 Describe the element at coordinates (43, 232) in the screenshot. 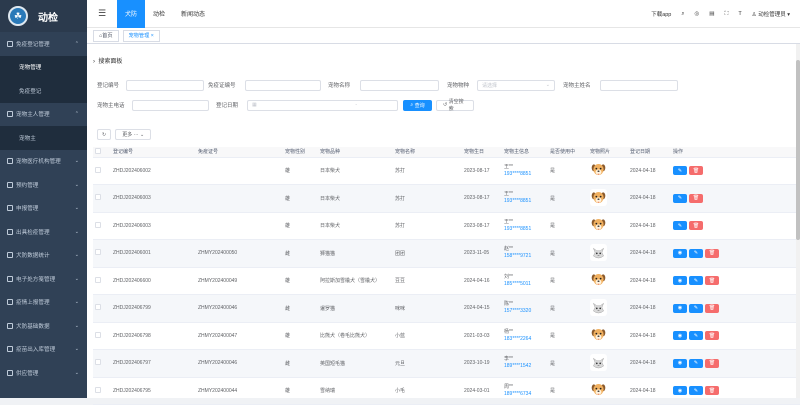

I see `sidebar-item-8: 出具检疫管理 ⌄` at that location.